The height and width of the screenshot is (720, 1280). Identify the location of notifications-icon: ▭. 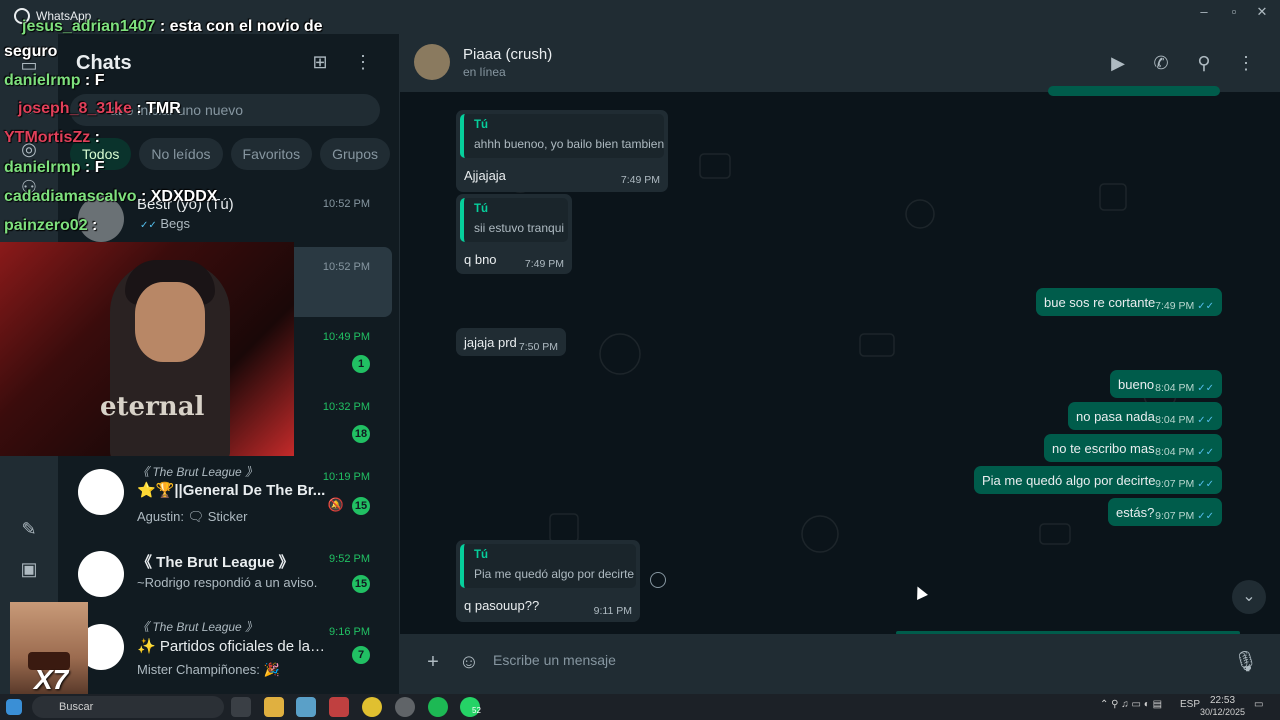
(1258, 704).